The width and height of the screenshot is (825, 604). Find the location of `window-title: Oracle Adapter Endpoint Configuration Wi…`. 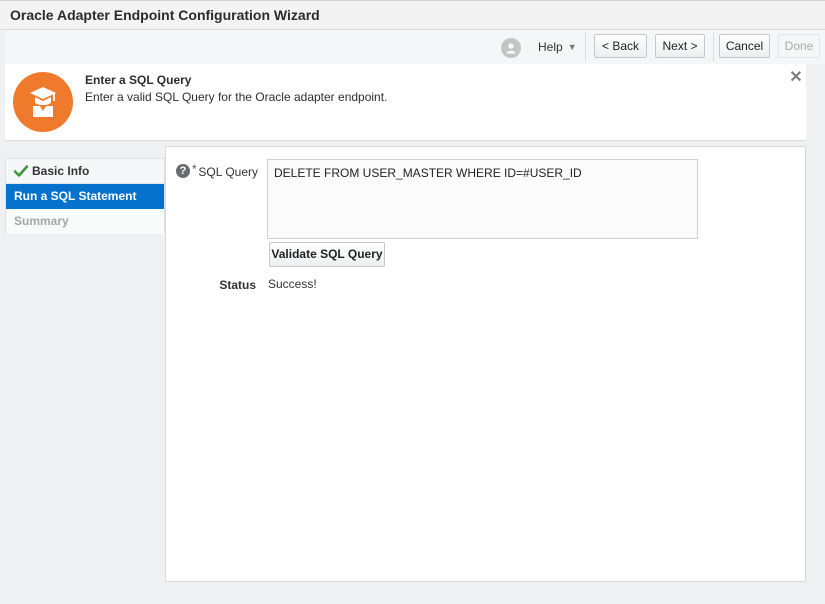

window-title: Oracle Adapter Endpoint Configuration Wi… is located at coordinates (412, 15).